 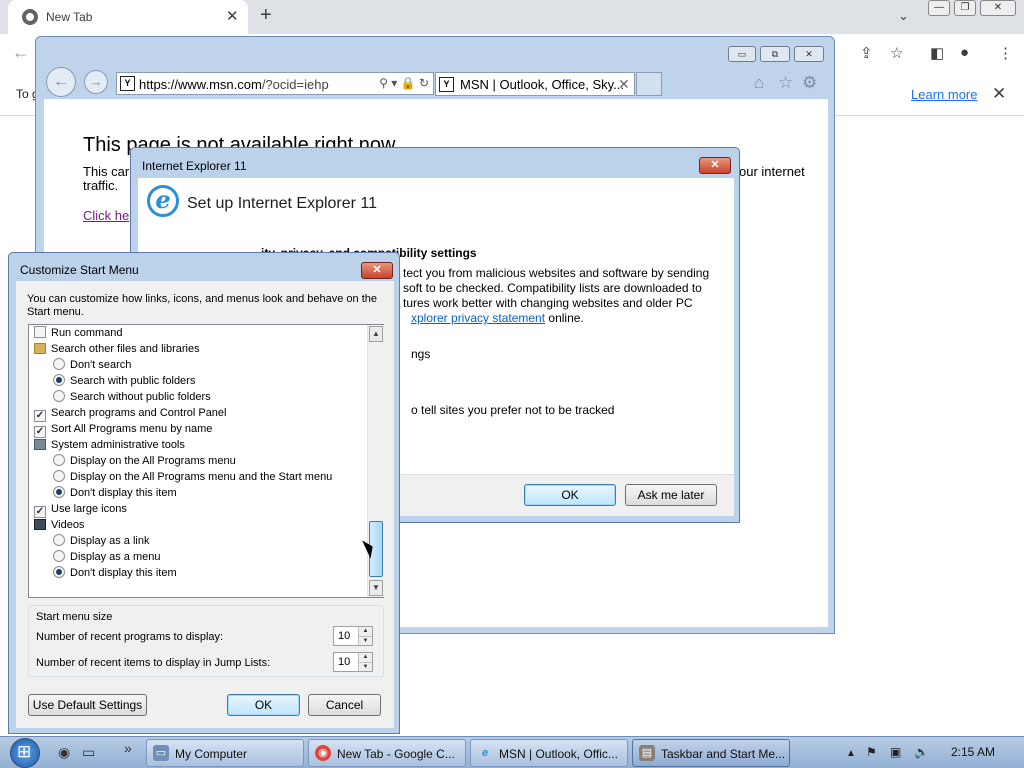 I want to click on start-button, so click(x=25, y=753).